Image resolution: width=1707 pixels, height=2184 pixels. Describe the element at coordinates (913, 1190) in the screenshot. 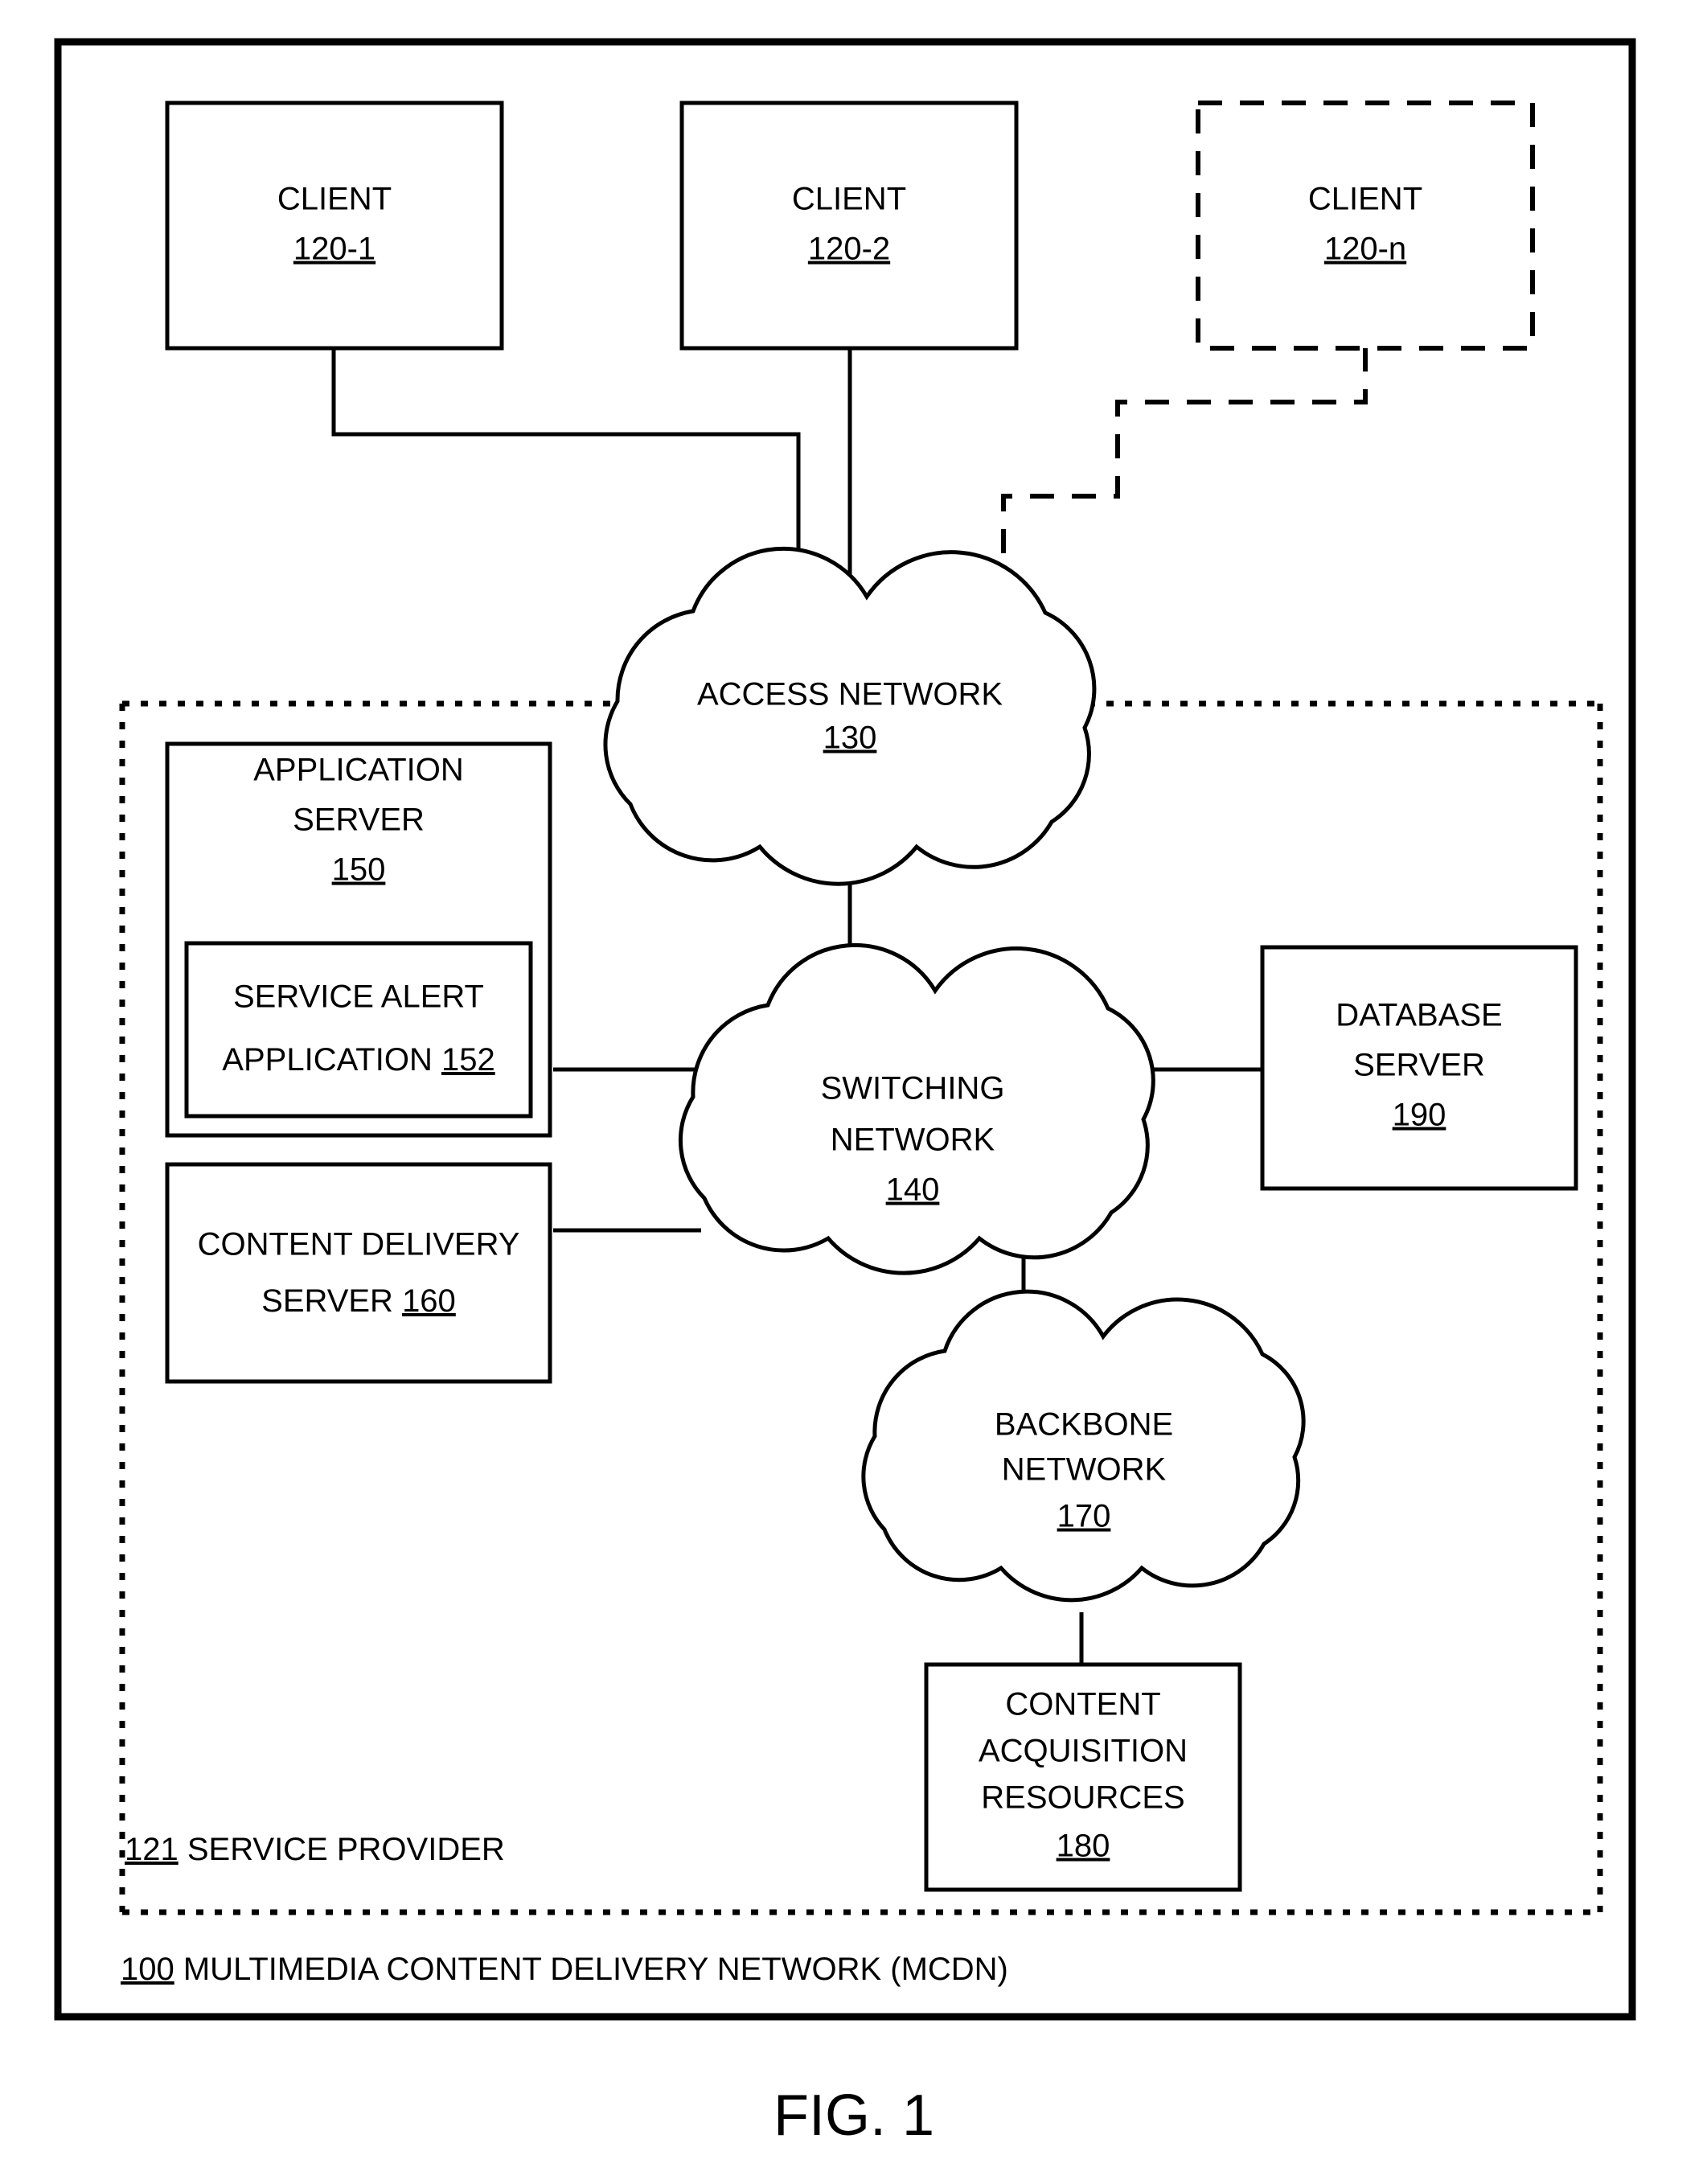

I see `switching-network-ref: 140` at that location.